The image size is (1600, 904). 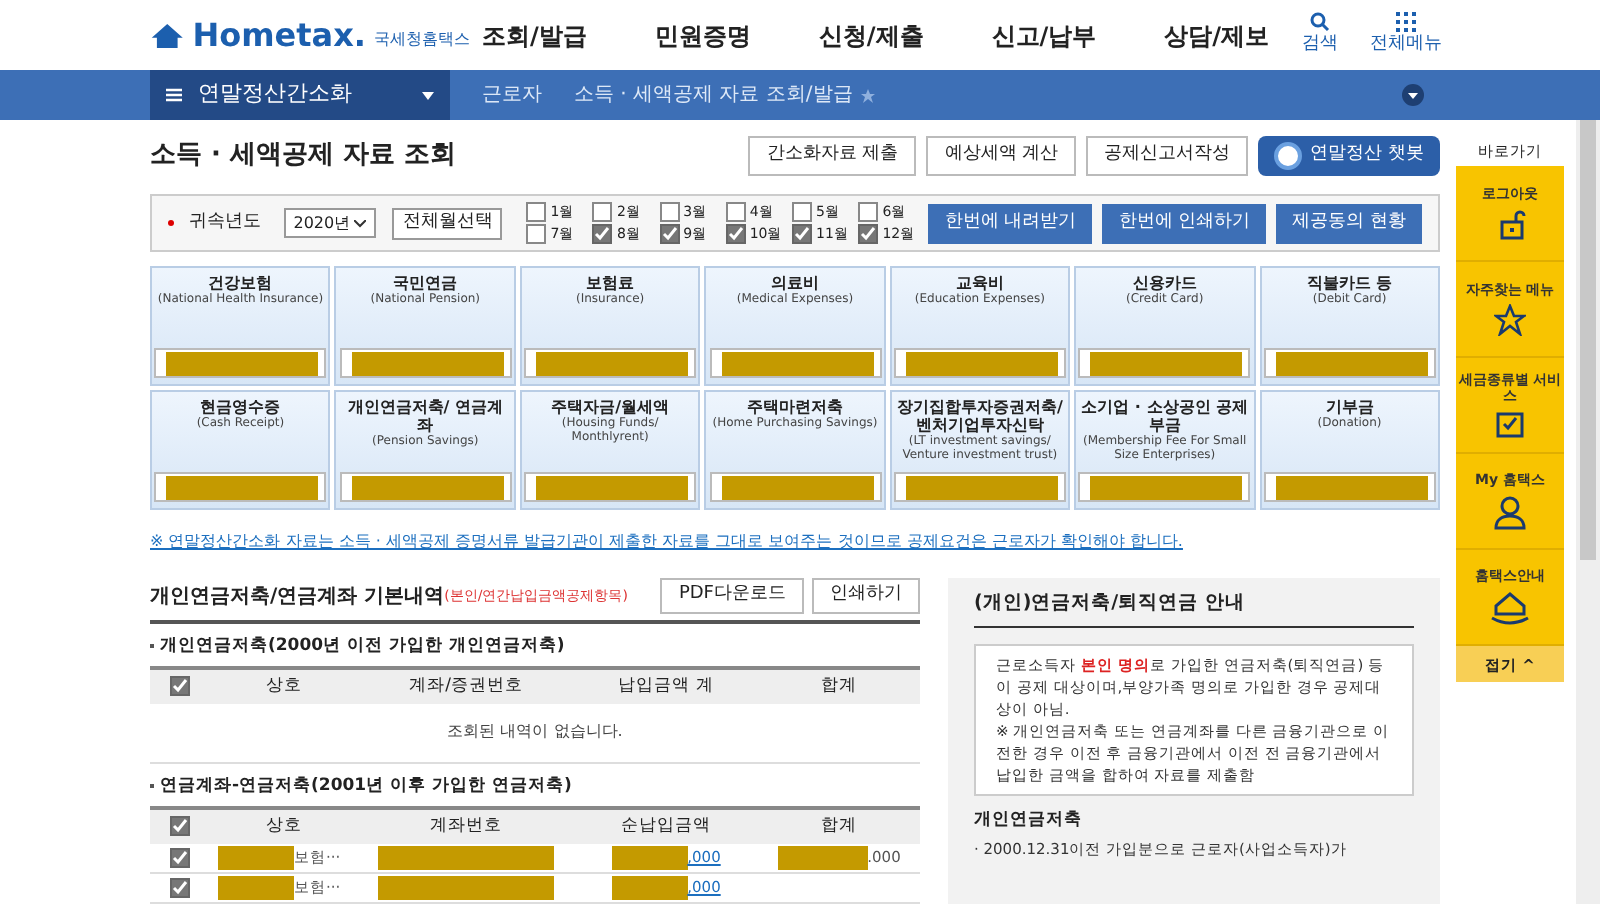 What do you see at coordinates (1165, 416) in the screenshot?
I see `card-title: 소기업 · 소상공인 공제부금` at bounding box center [1165, 416].